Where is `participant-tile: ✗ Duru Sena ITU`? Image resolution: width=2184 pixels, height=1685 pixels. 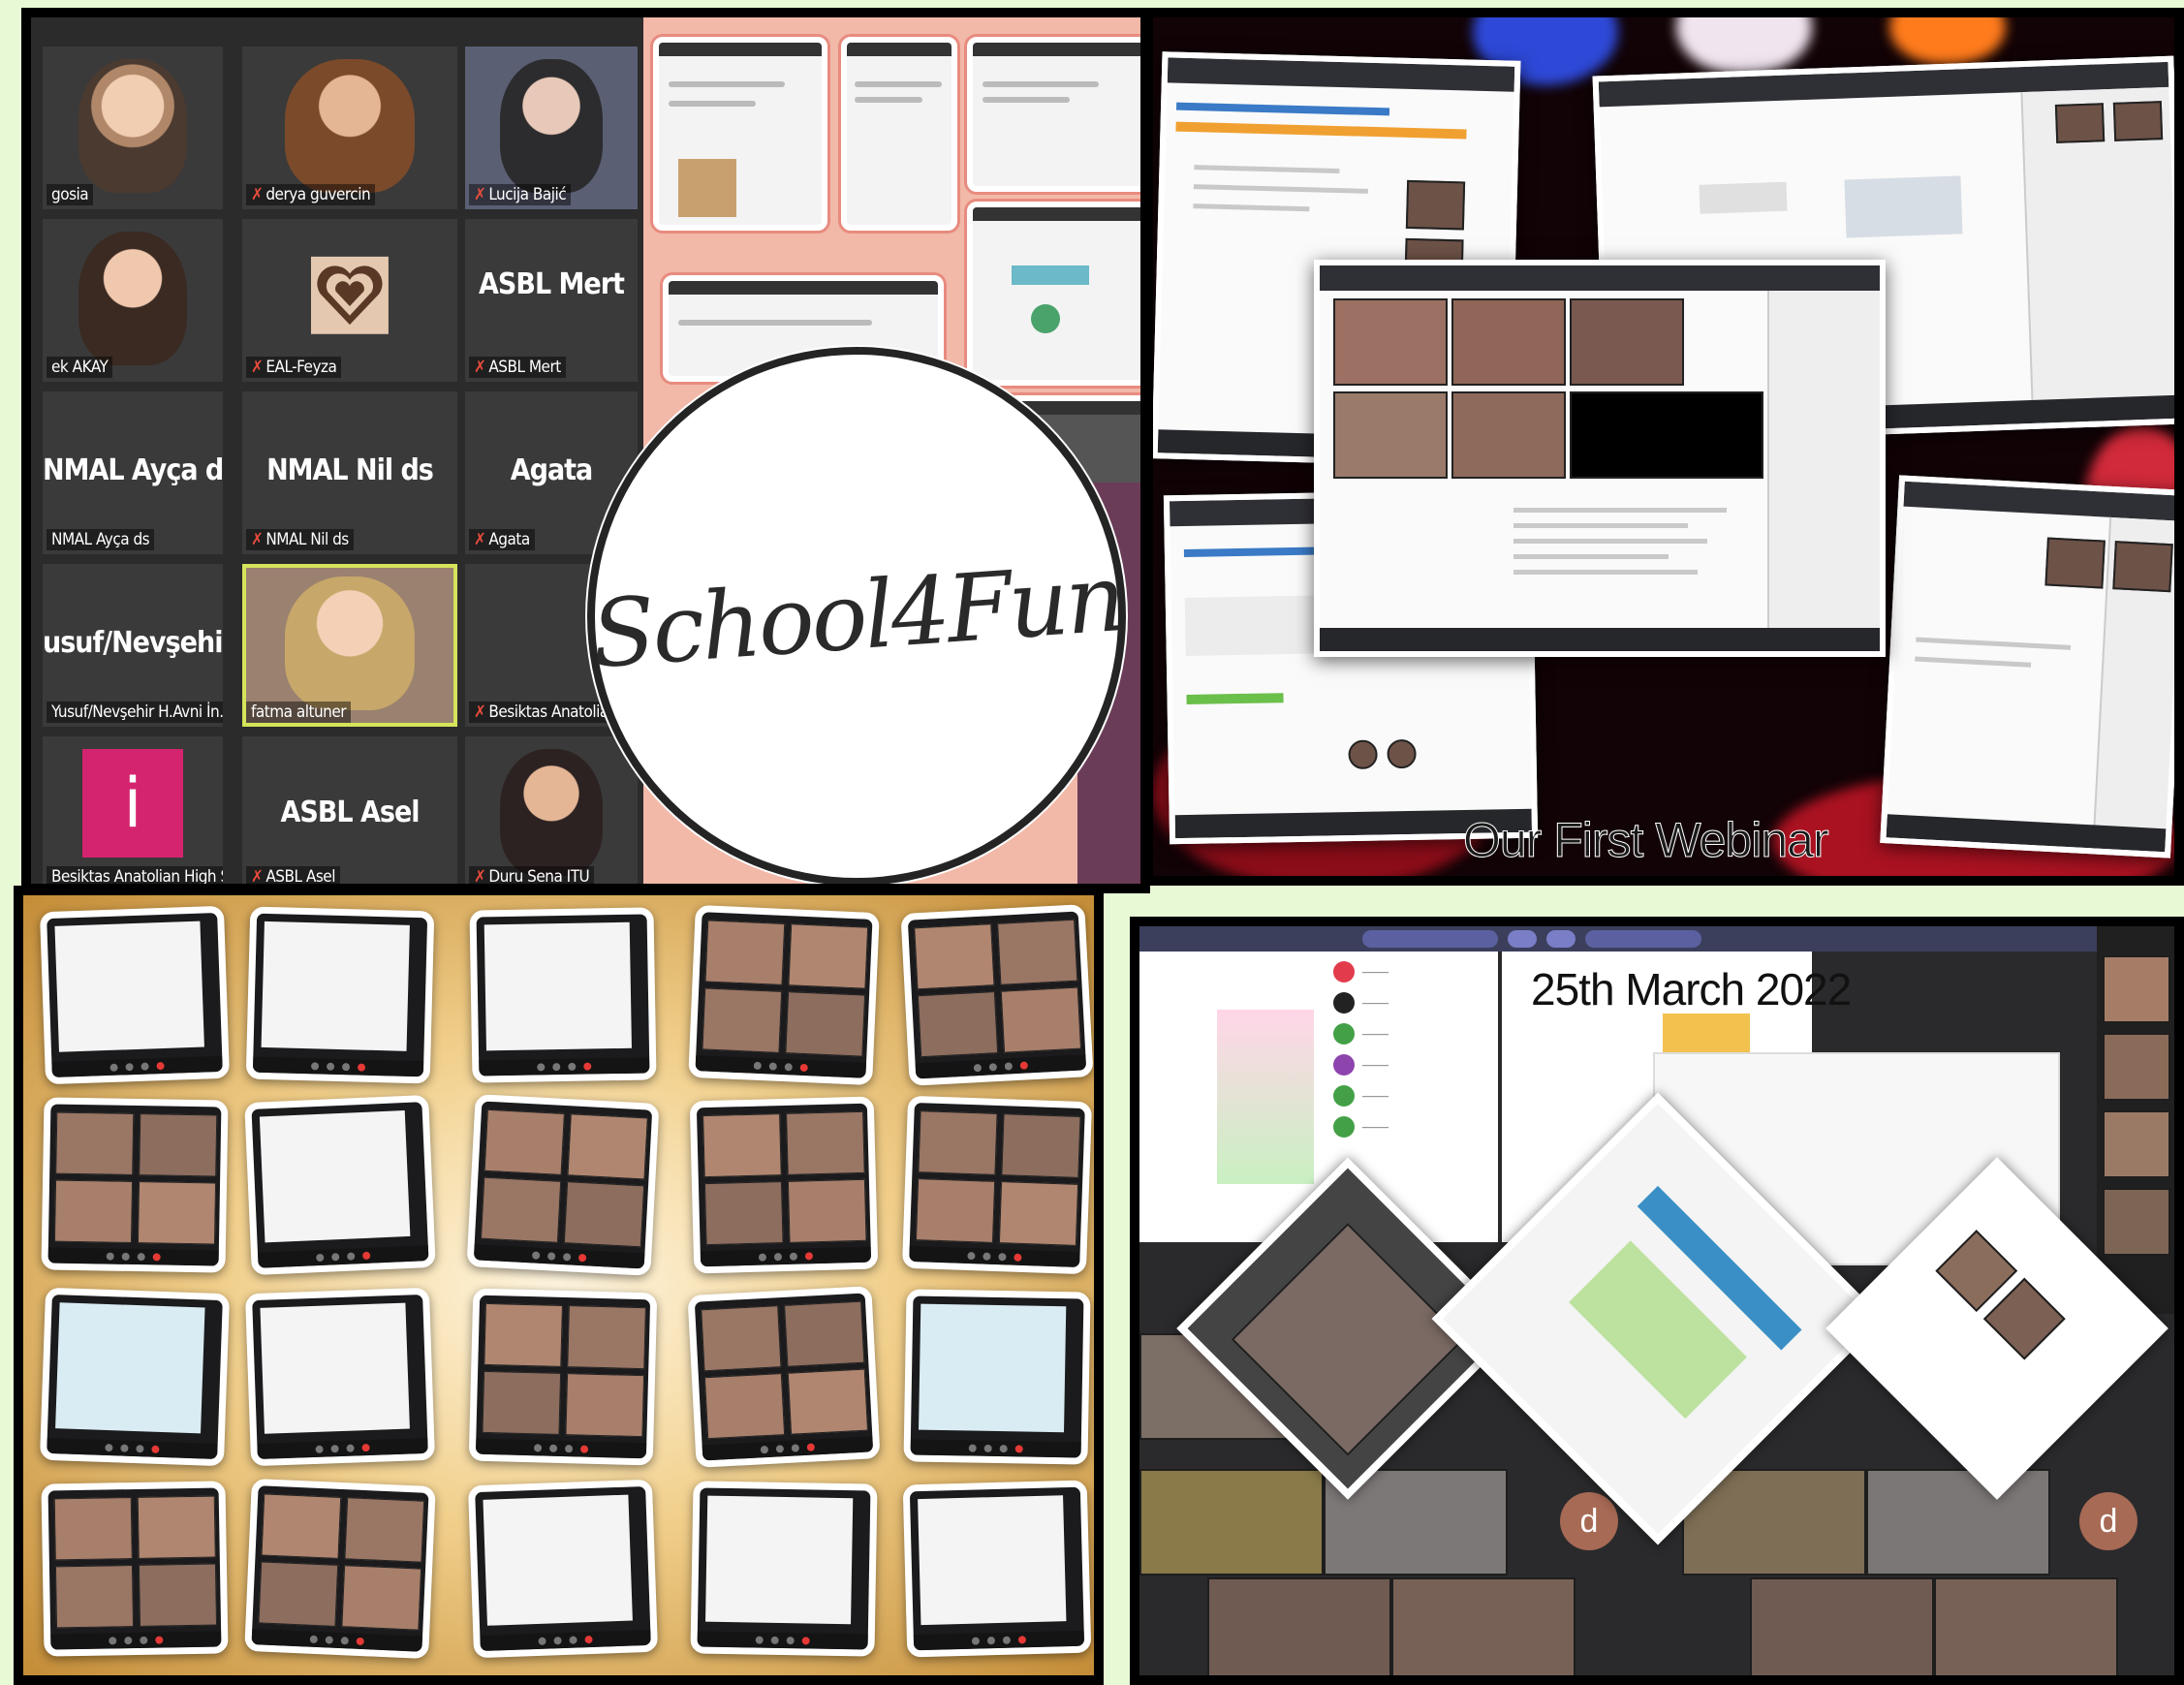
participant-tile: ✗ Duru Sena ITU is located at coordinates (552, 810).